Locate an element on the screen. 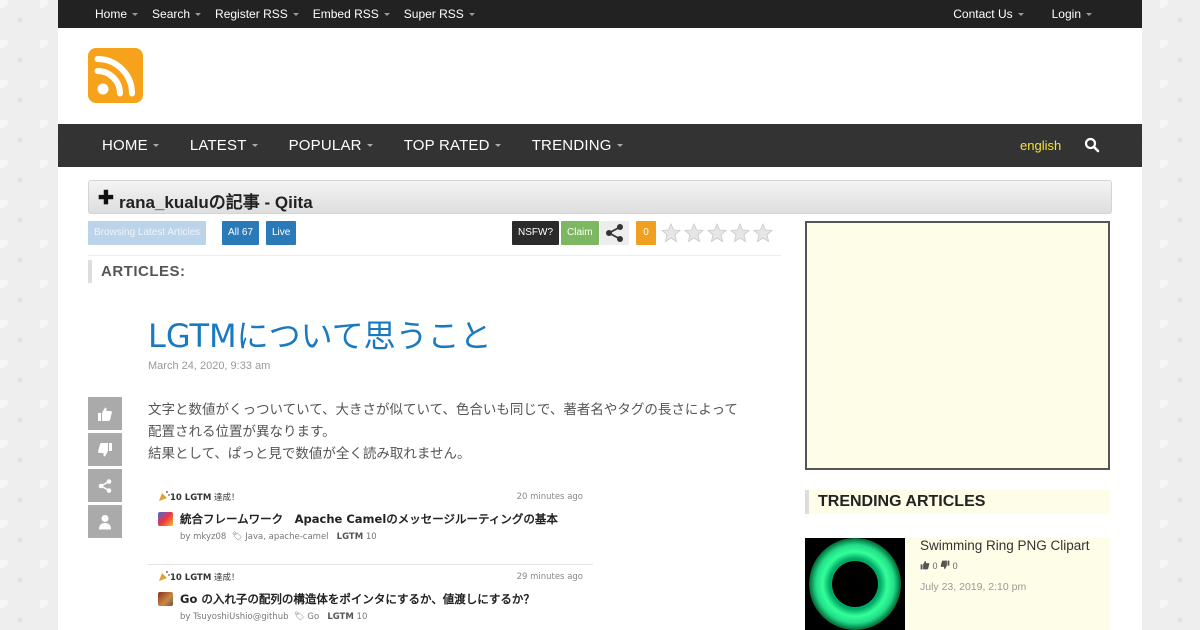  all-count-button: All 67 is located at coordinates (241, 233).